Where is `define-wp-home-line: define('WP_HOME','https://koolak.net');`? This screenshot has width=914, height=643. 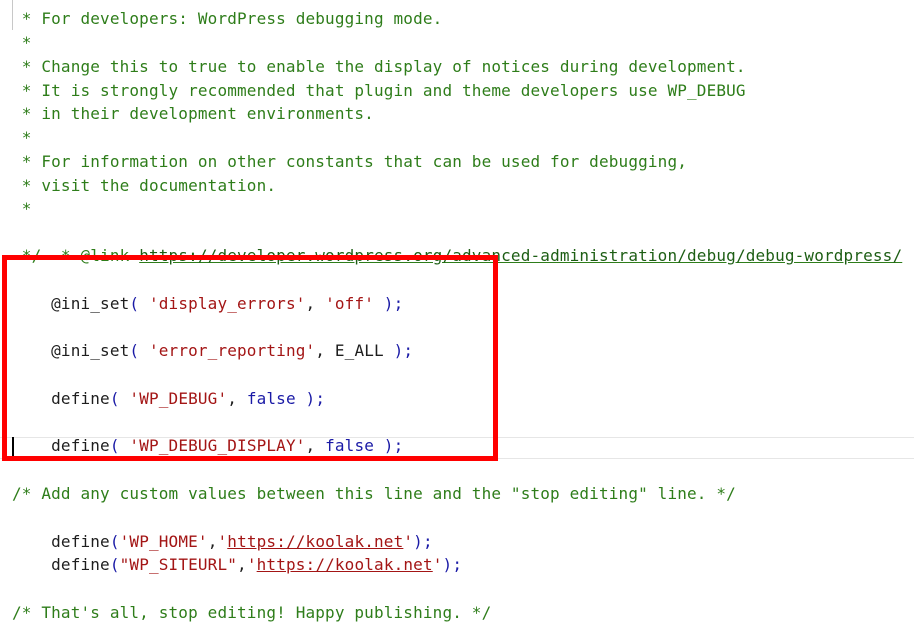 define-wp-home-line: define('WP_HOME','https://koolak.net'); is located at coordinates (222, 529).